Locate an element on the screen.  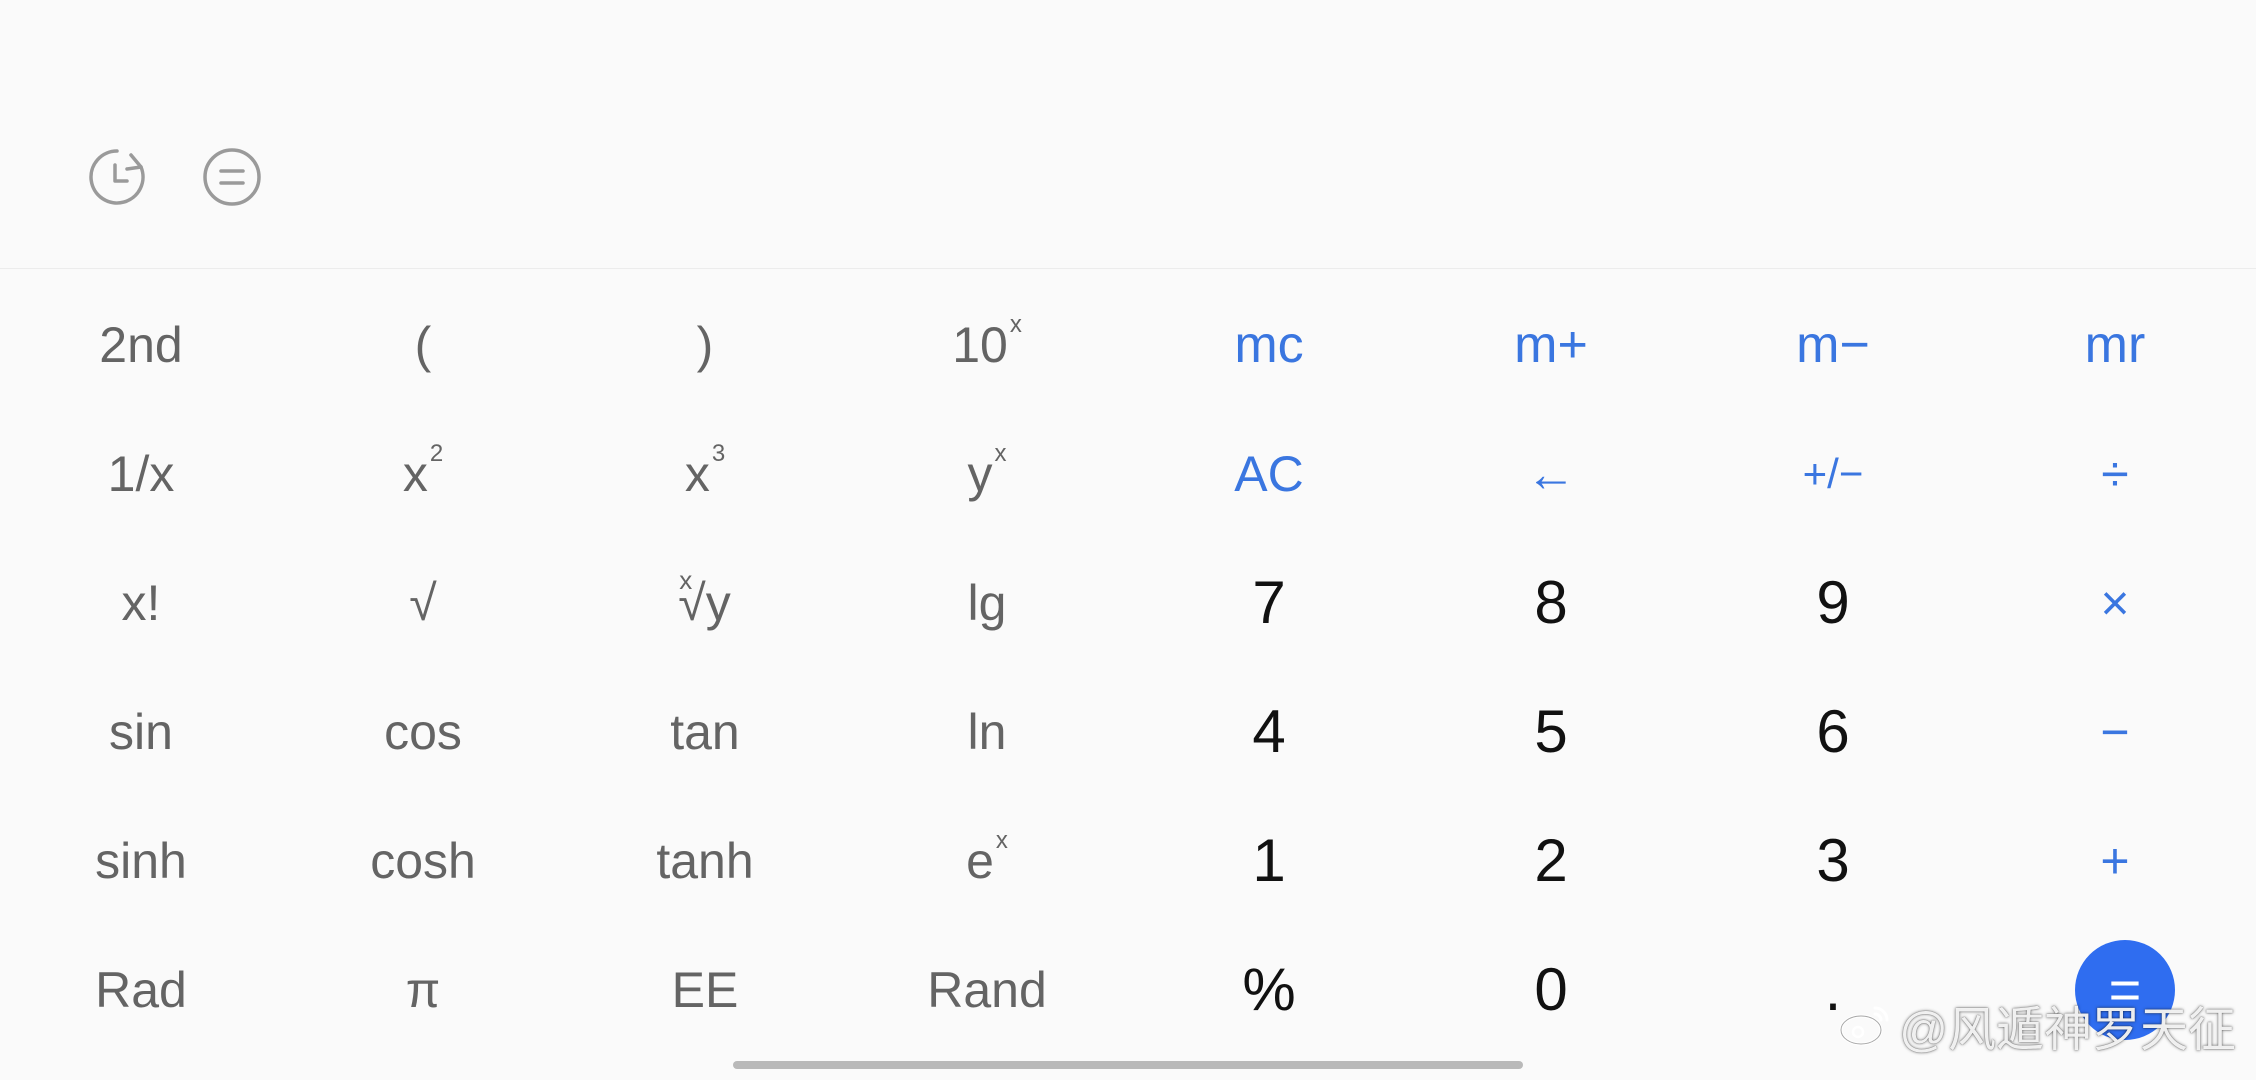
divide-key: ÷ is located at coordinates (2115, 473).